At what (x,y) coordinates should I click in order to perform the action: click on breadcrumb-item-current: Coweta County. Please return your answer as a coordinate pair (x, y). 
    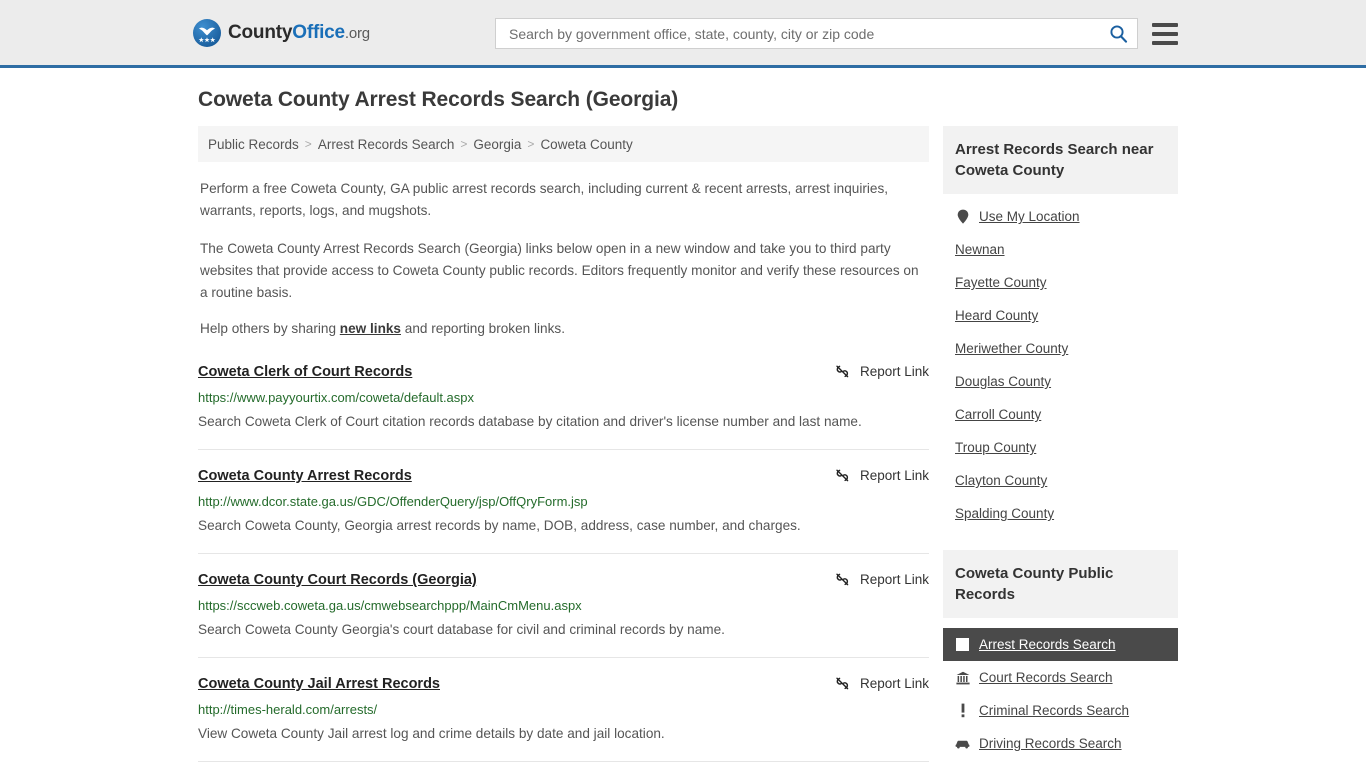
    Looking at the image, I should click on (586, 144).